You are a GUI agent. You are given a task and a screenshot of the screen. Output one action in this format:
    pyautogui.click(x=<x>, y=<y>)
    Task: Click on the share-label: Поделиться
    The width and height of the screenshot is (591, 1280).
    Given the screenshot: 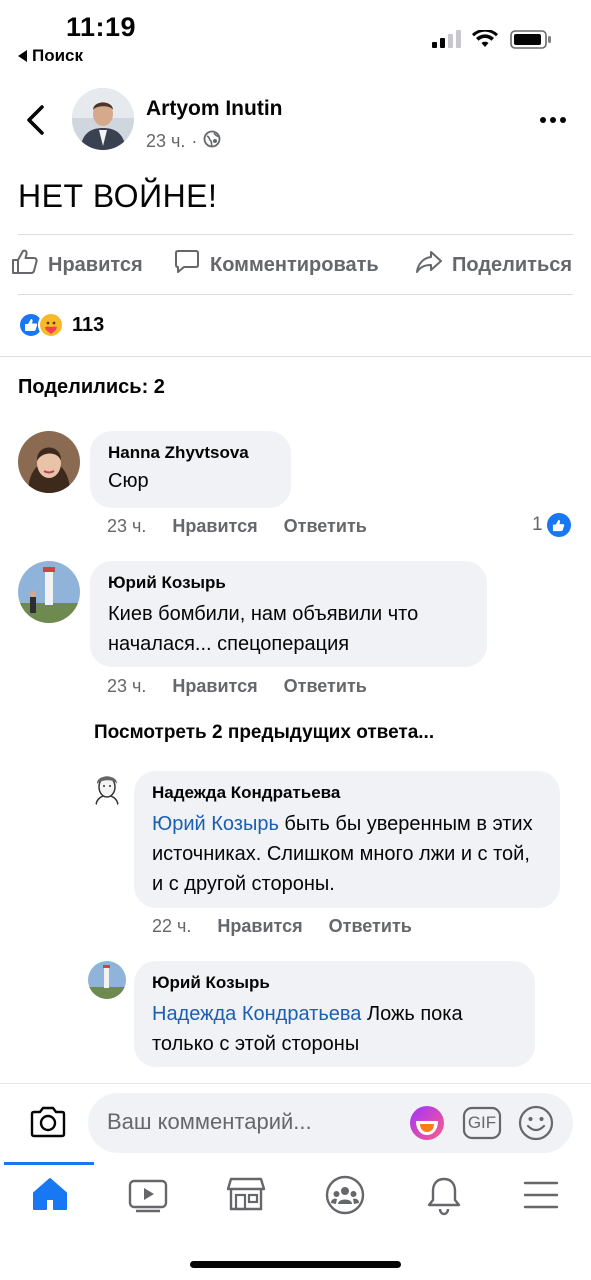 What is the action you would take?
    pyautogui.click(x=512, y=264)
    